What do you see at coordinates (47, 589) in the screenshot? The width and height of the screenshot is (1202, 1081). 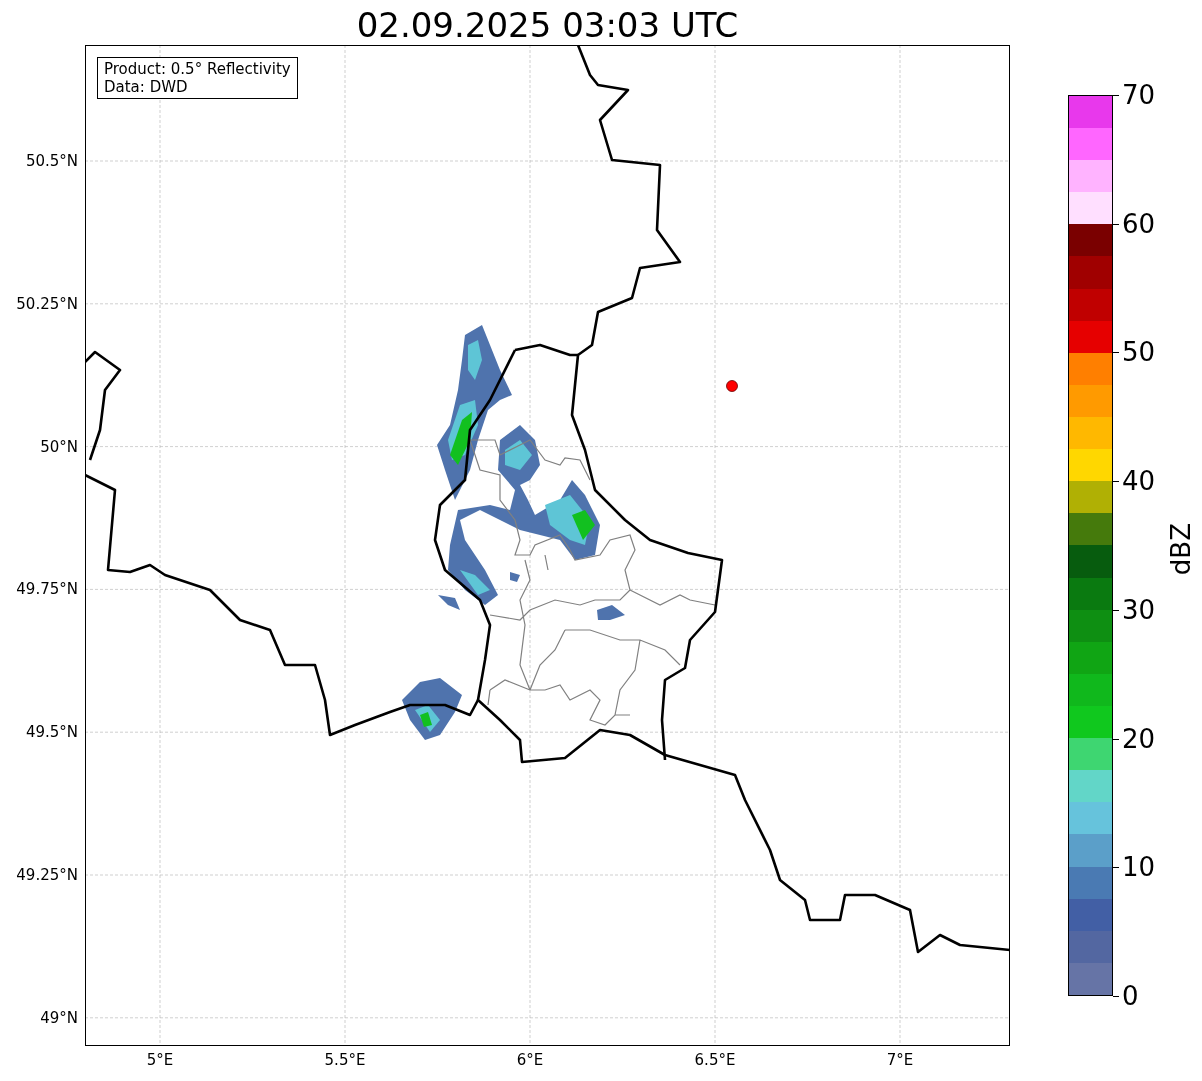 I see `latitude-label: 49.75°N` at bounding box center [47, 589].